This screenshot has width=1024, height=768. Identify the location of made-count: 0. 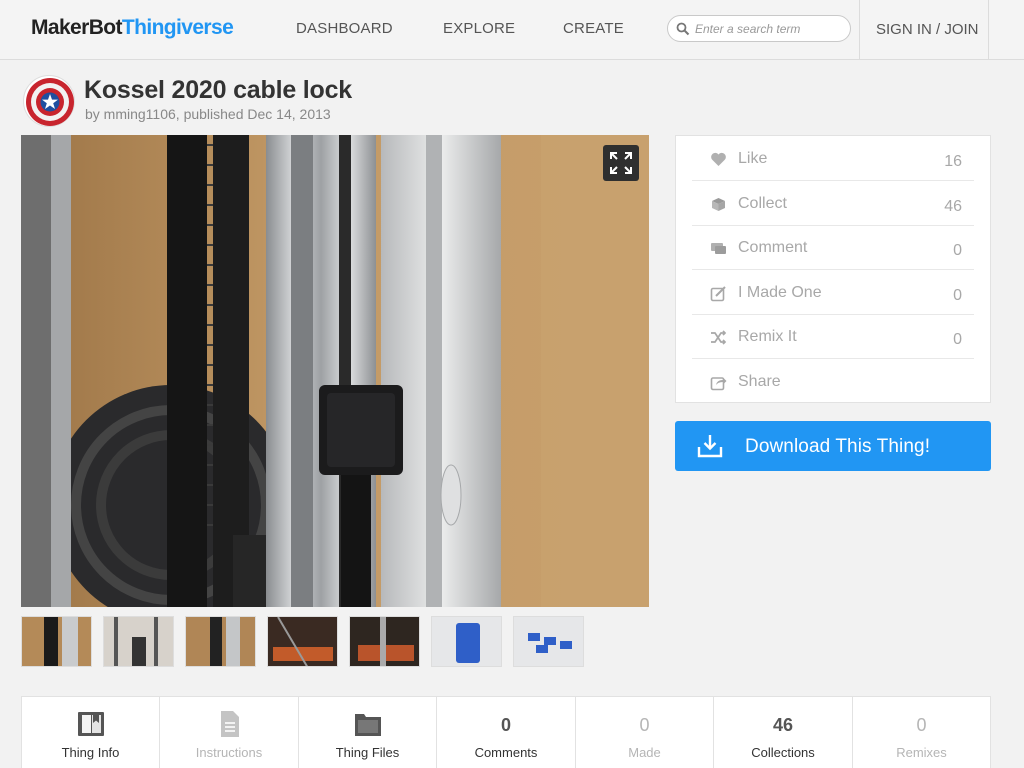
(644, 725).